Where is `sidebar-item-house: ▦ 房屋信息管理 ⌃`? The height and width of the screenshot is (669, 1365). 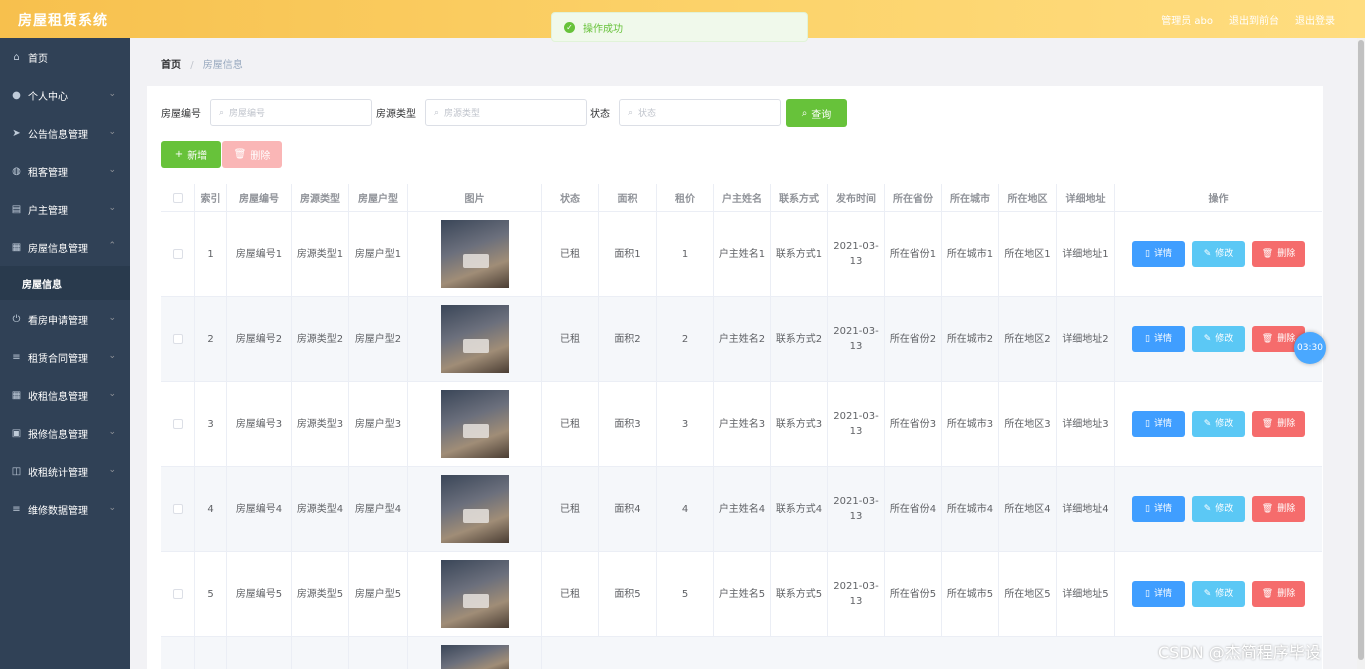 sidebar-item-house: ▦ 房屋信息管理 ⌃ is located at coordinates (65, 247).